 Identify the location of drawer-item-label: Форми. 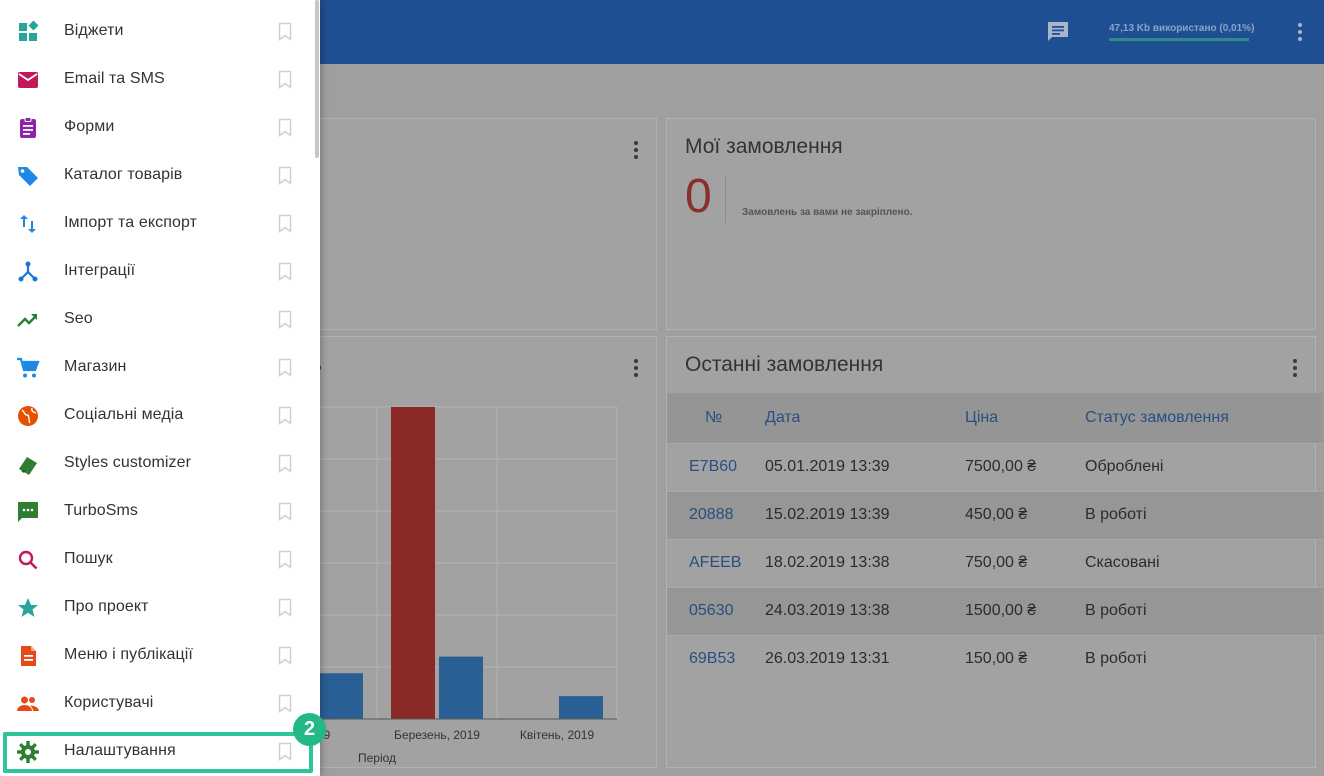
(89, 126).